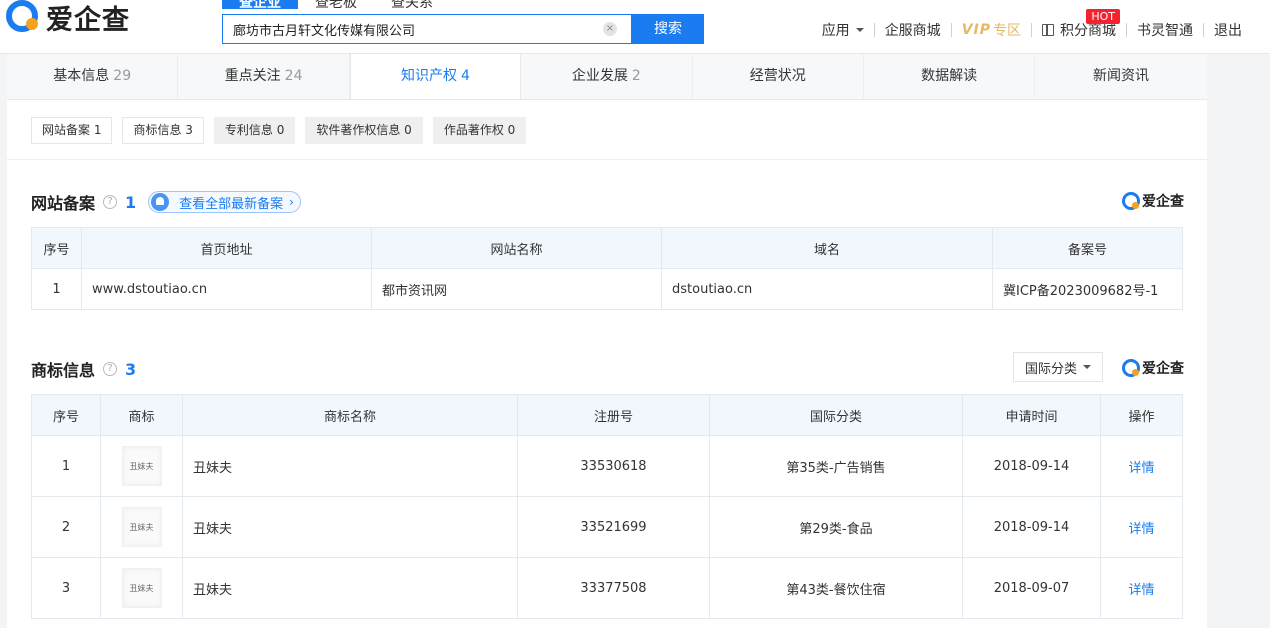  I want to click on search-input, so click(408, 29).